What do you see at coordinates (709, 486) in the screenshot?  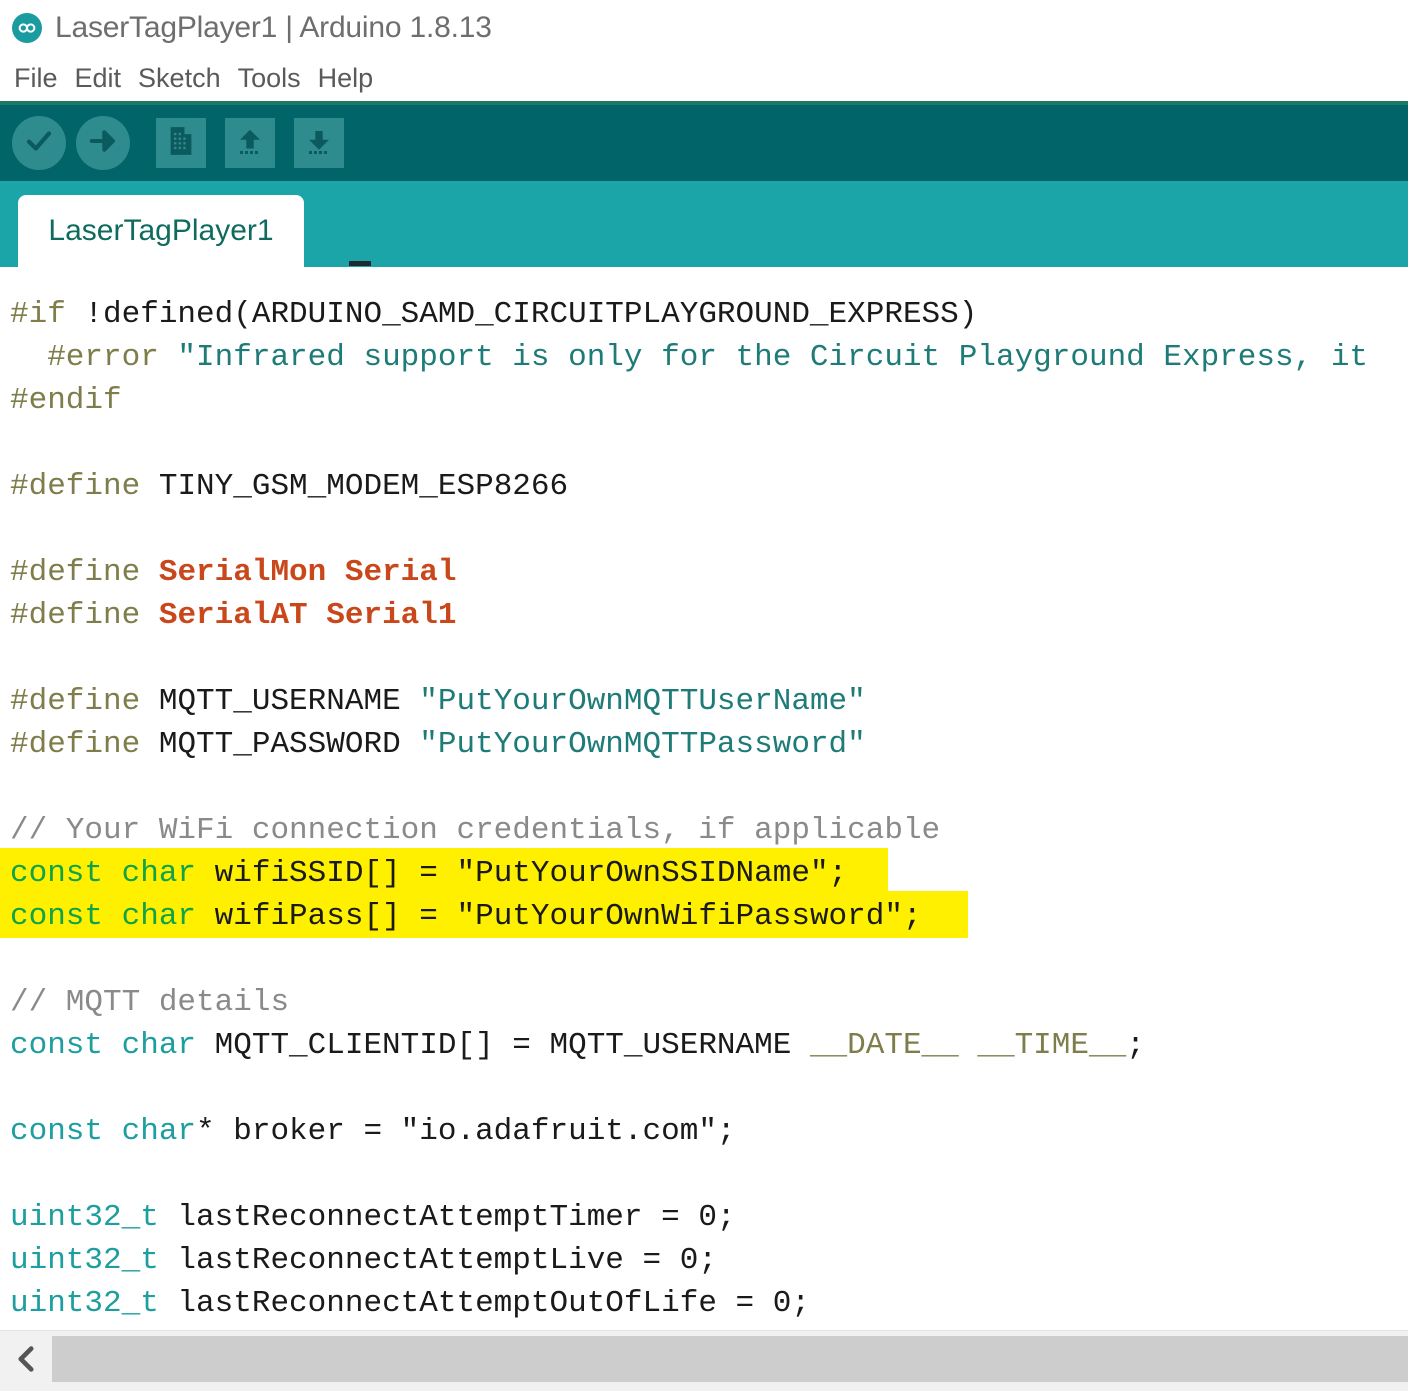 I see `code-line: #define TINY_GSM_MODEM_ESP8266` at bounding box center [709, 486].